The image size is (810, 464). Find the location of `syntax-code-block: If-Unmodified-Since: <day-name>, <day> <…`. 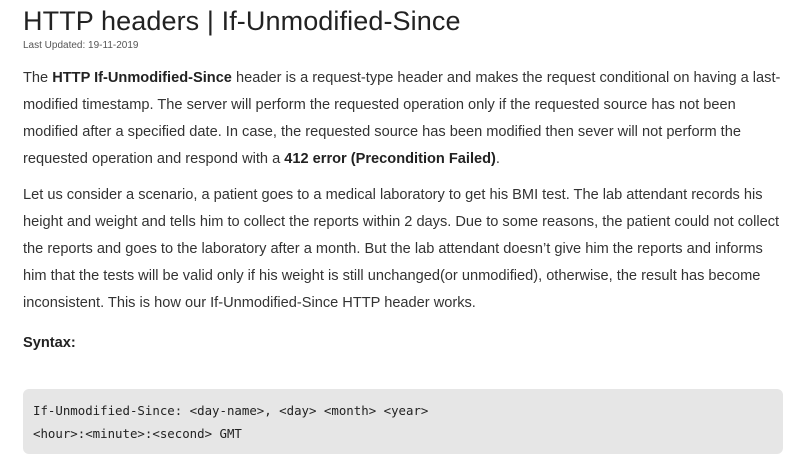

syntax-code-block: If-Unmodified-Since: <day-name>, <day> <… is located at coordinates (403, 421).